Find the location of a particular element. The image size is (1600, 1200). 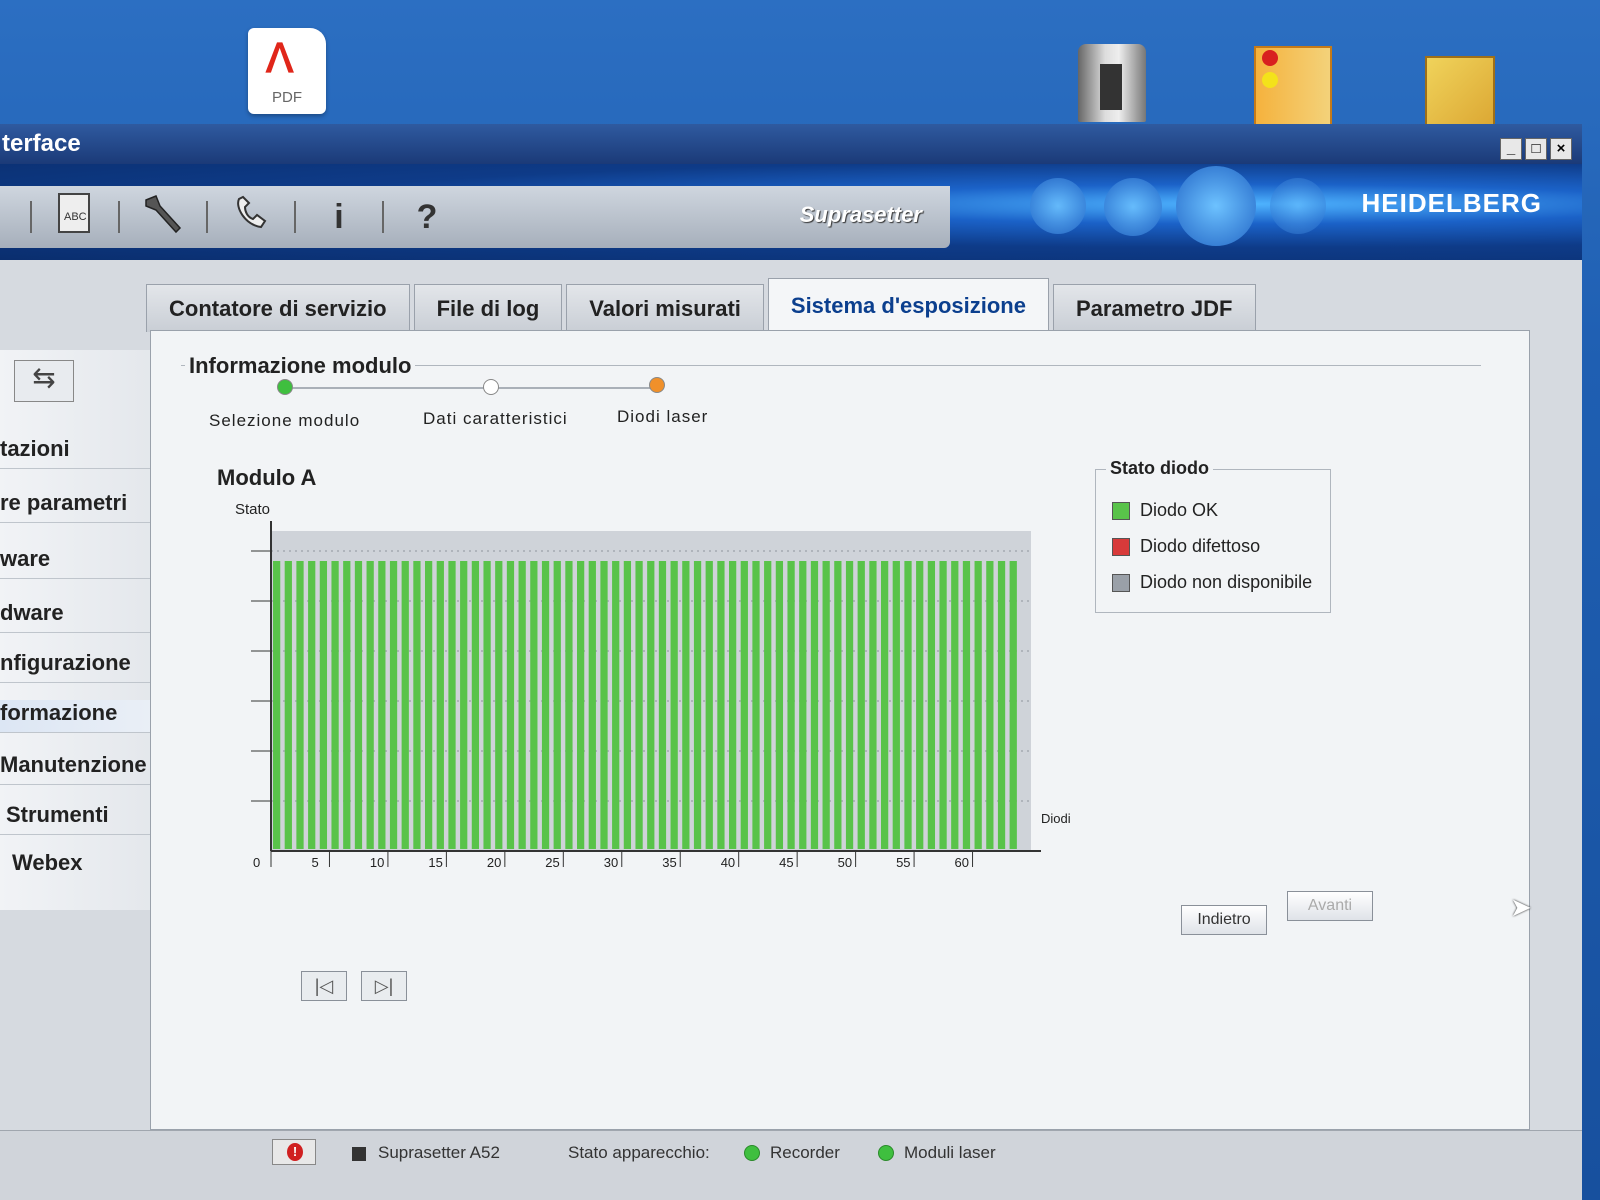

step-dot-diodi is located at coordinates (657, 385).